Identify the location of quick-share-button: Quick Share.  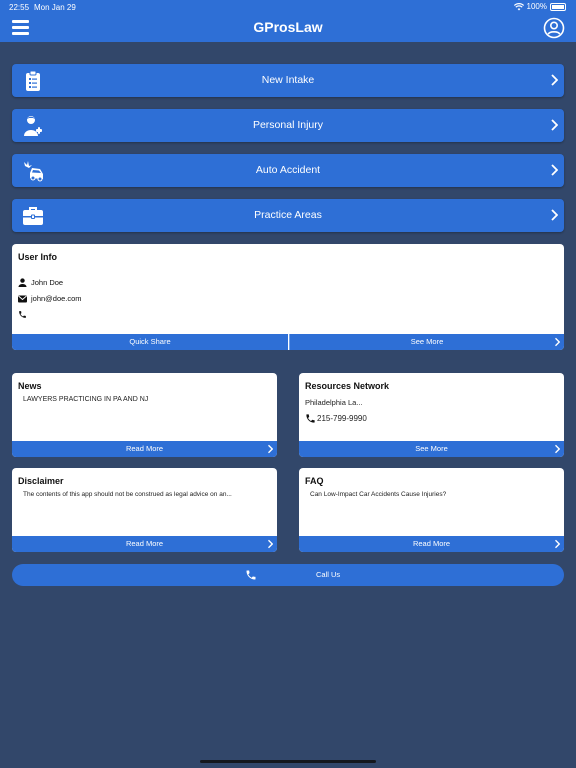
(150, 342).